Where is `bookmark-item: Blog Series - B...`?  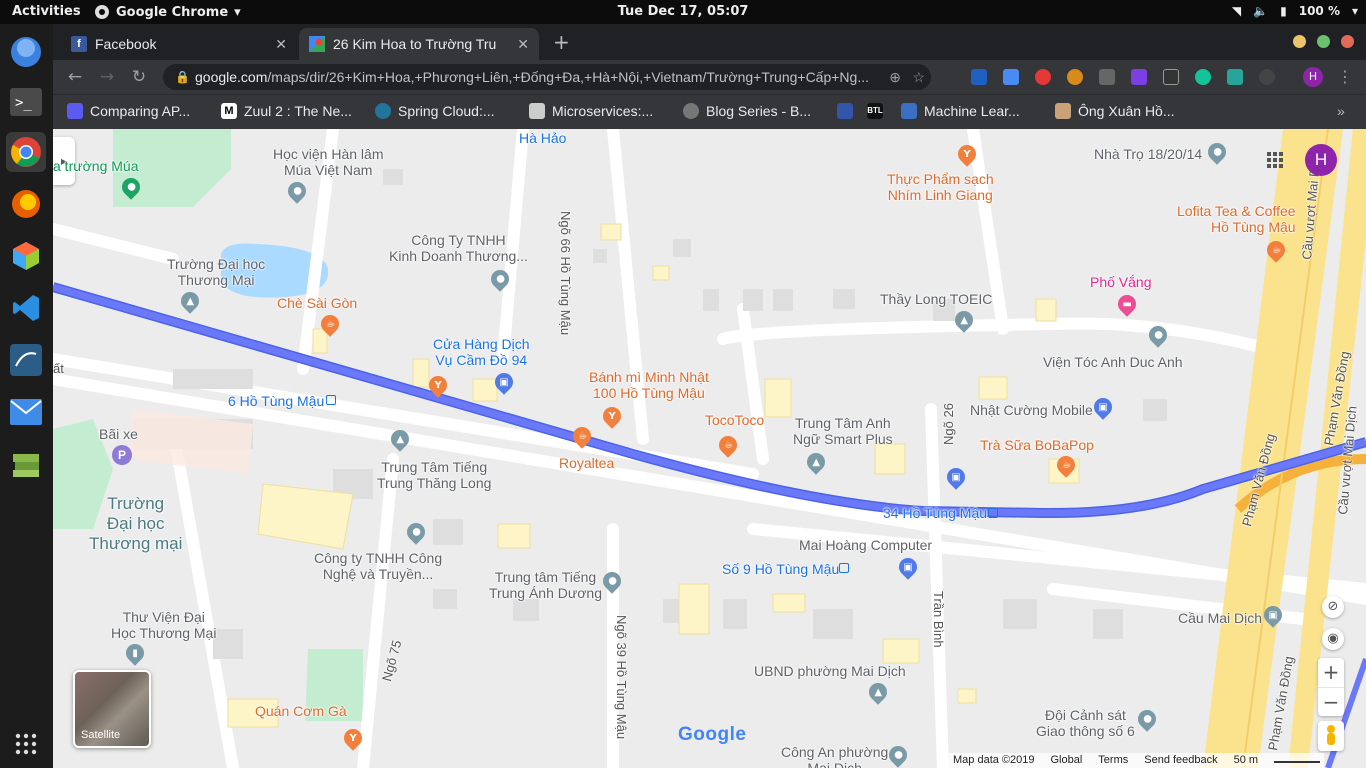
bookmark-item: Blog Series - B... is located at coordinates (747, 111).